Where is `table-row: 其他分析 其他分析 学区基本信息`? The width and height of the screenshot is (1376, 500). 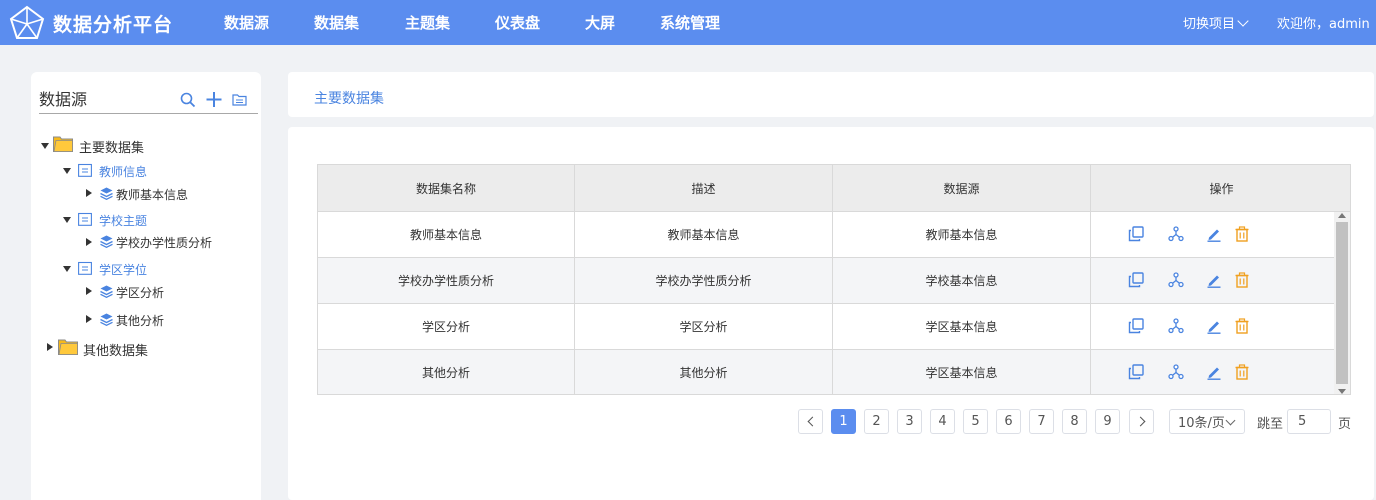 table-row: 其他分析 其他分析 学区基本信息 is located at coordinates (826, 372).